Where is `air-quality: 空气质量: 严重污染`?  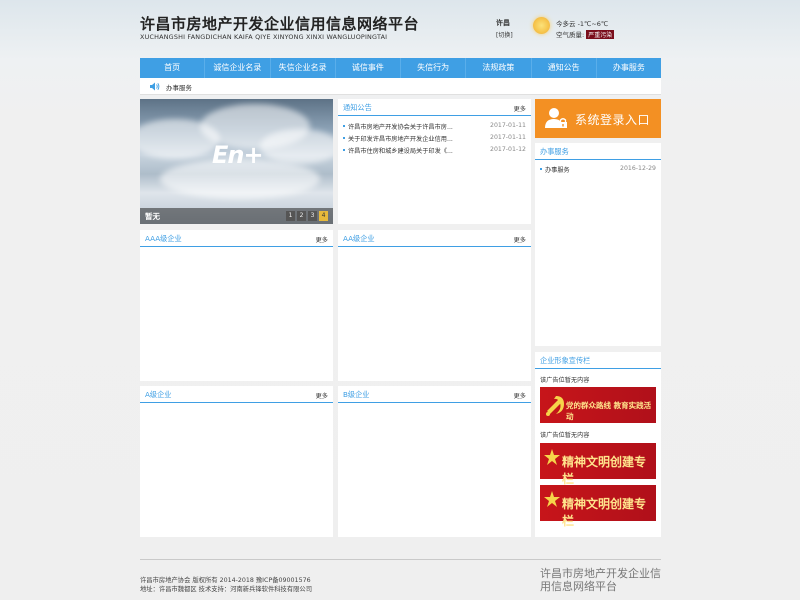
air-quality: 空气质量: 严重污染 is located at coordinates (585, 34).